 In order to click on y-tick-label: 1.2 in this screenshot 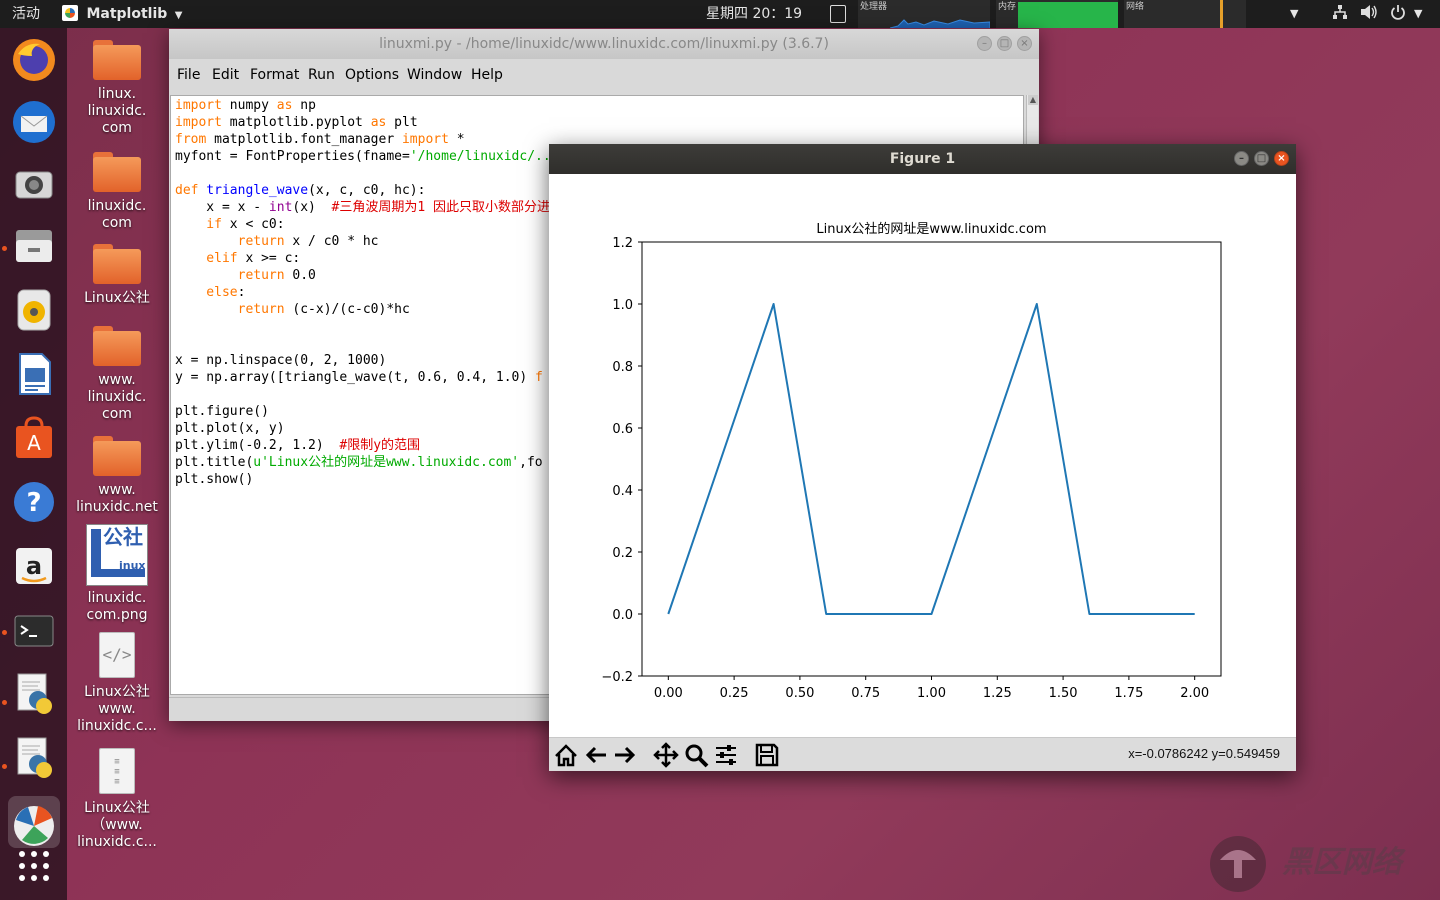, I will do `click(622, 243)`.